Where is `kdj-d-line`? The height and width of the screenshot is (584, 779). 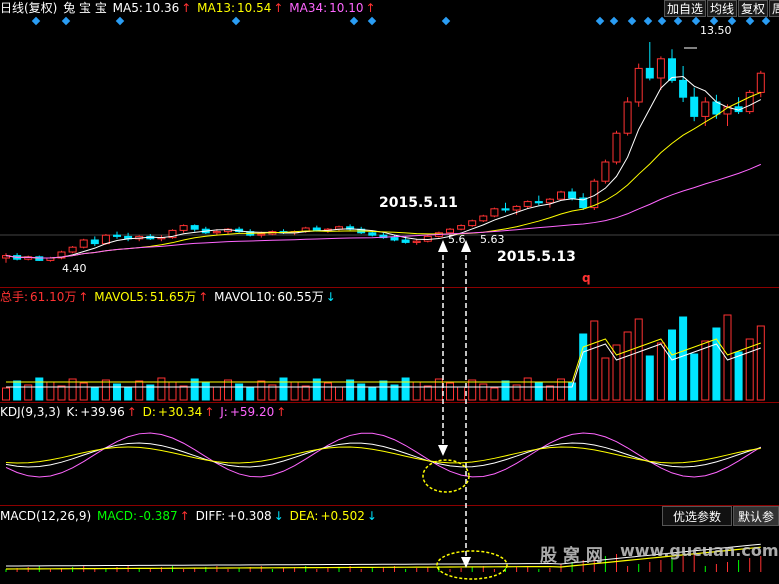
kdj-d-line is located at coordinates (383, 455).